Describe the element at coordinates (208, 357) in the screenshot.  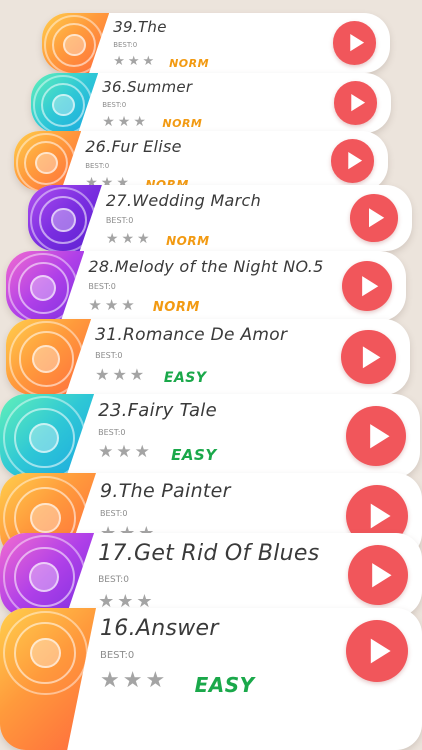
I see `song-card: 31.Romance De Amor BEST:0 ★ ★ ★ EASY` at that location.